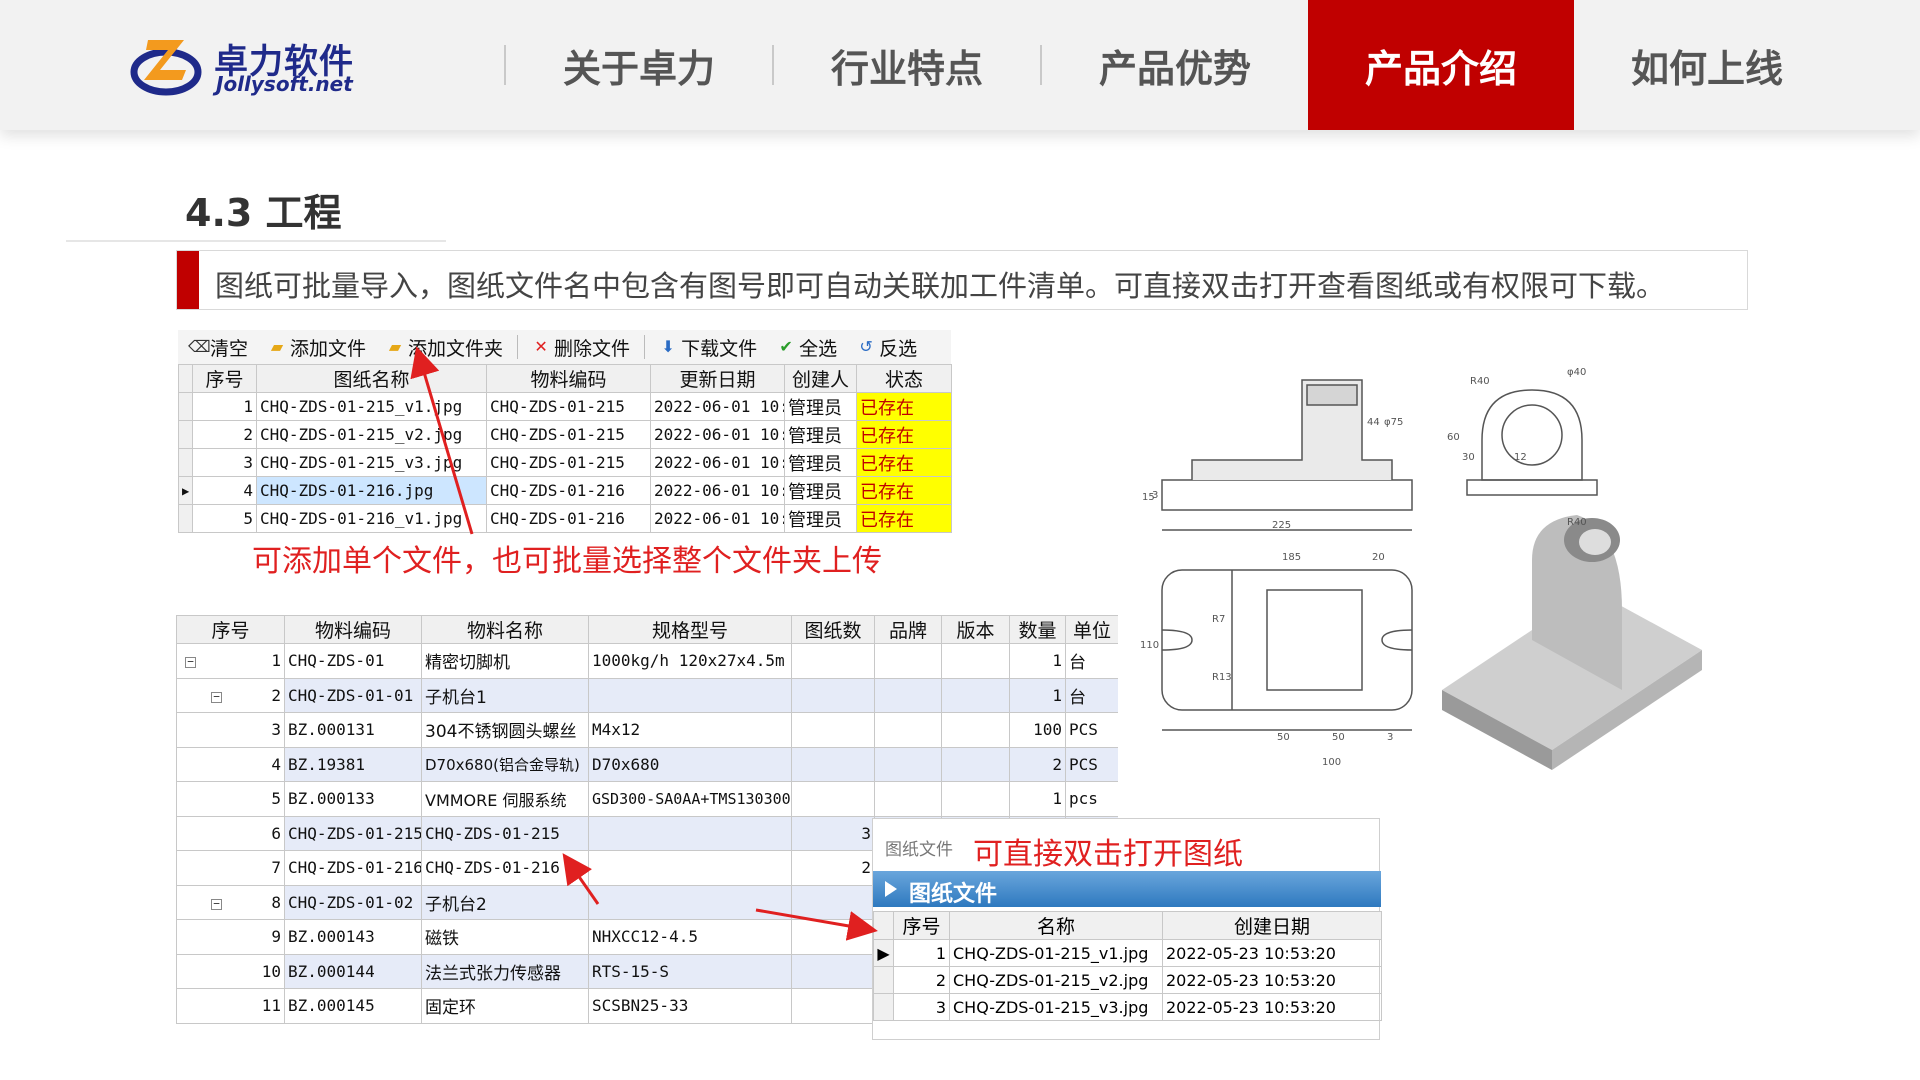 This screenshot has width=1920, height=1080. What do you see at coordinates (1393, 422) in the screenshot?
I see `dim-label: φ75` at bounding box center [1393, 422].